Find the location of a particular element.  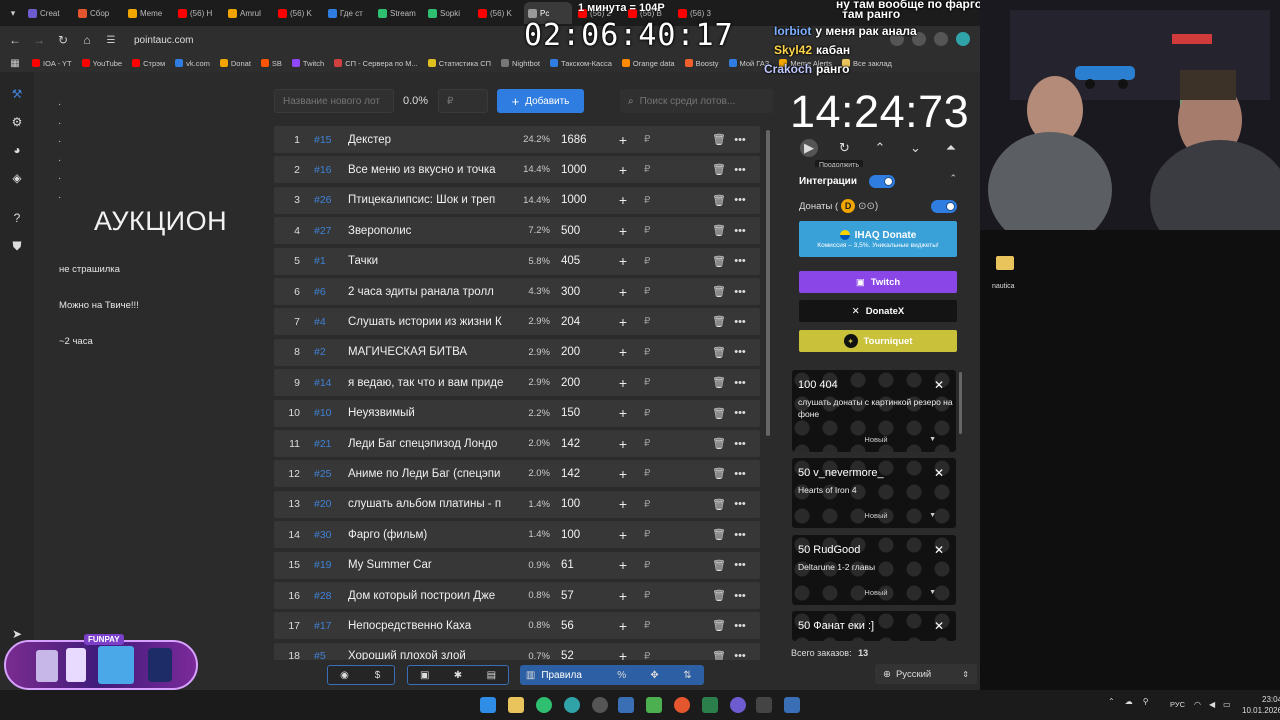

language-select: ⊕ Русский ⇕ is located at coordinates (926, 674).